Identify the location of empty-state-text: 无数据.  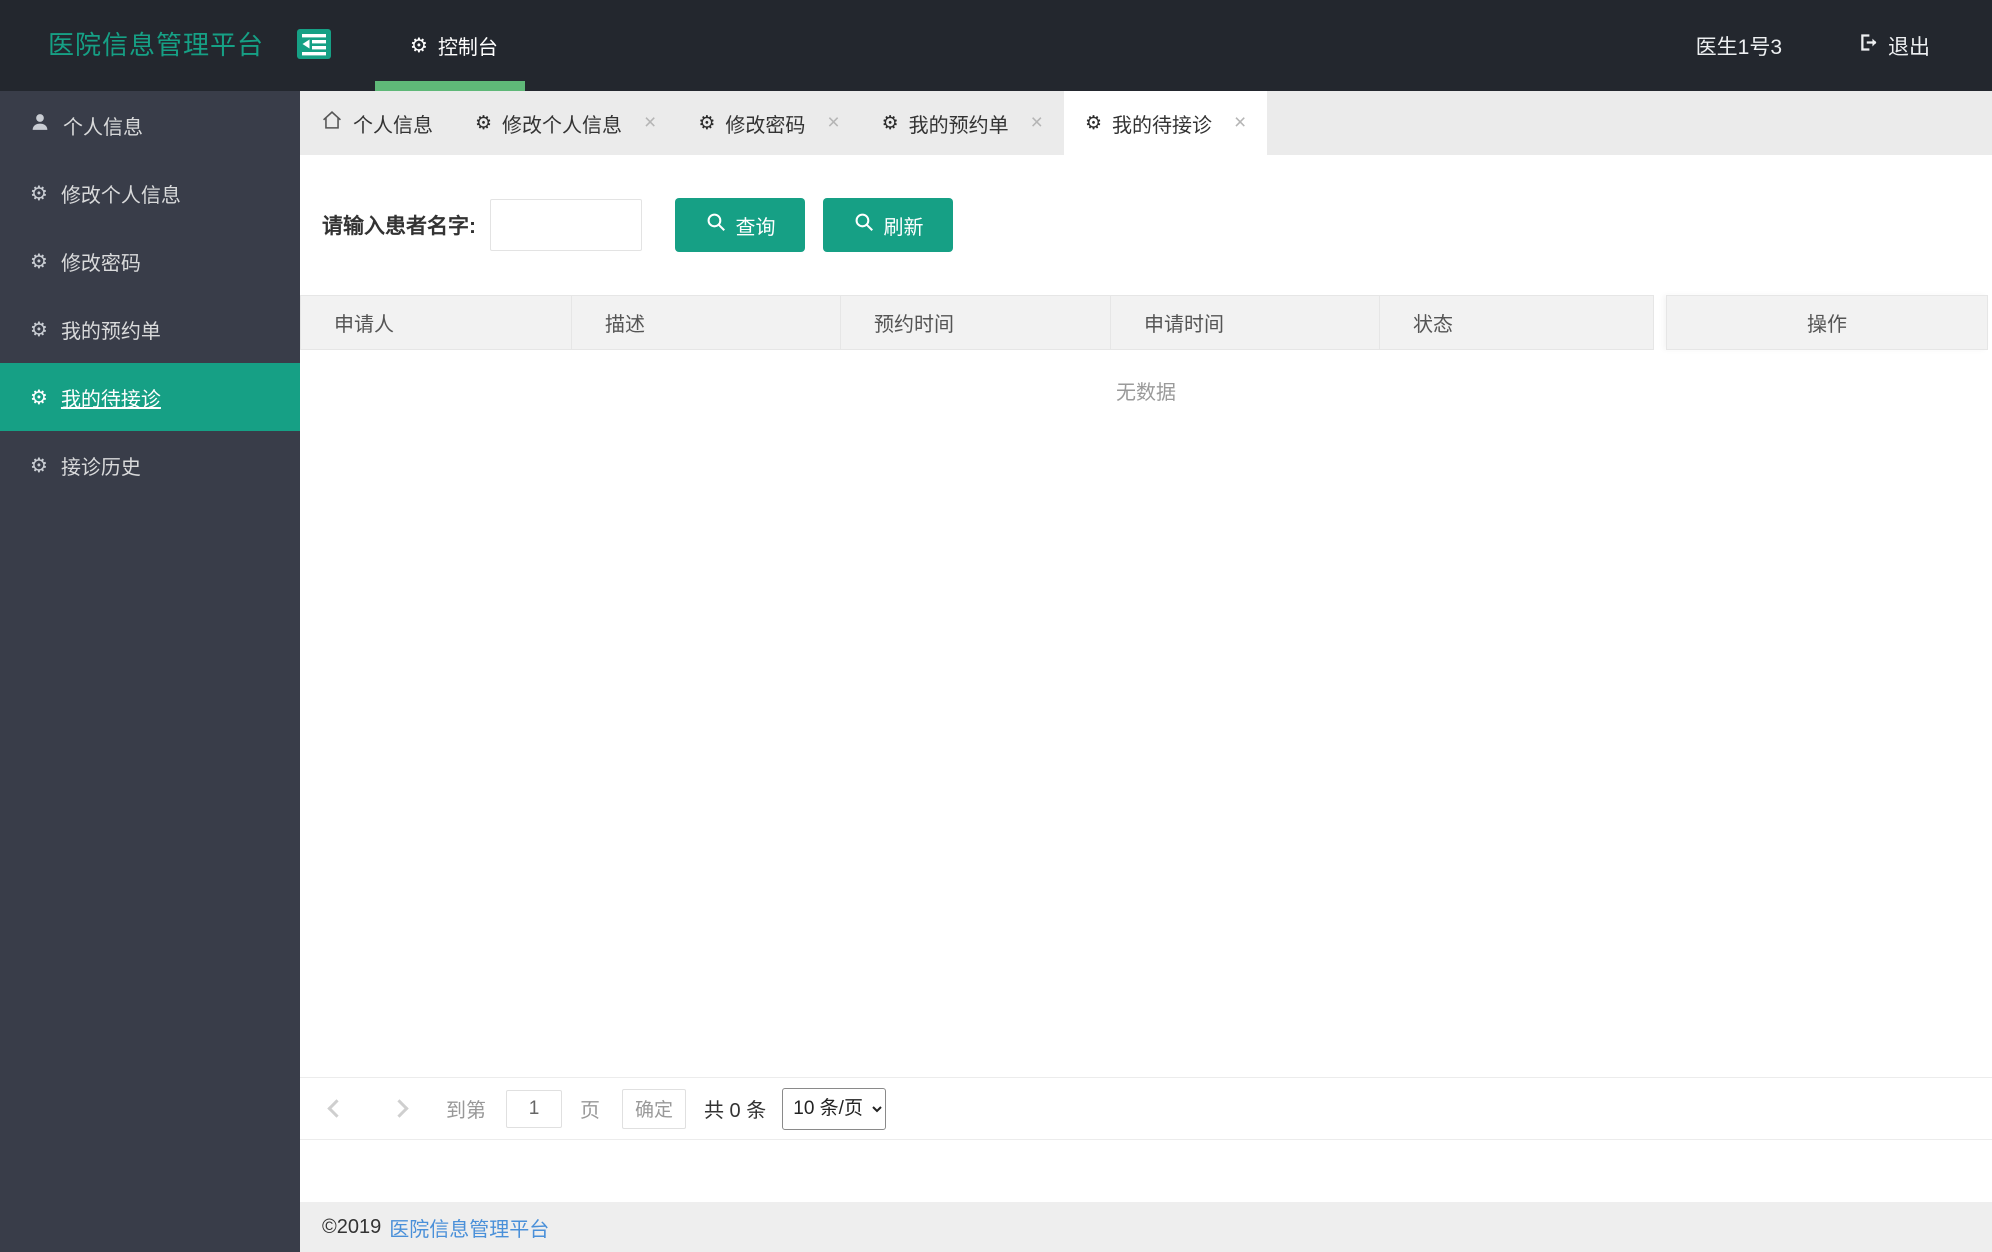
(1146, 393).